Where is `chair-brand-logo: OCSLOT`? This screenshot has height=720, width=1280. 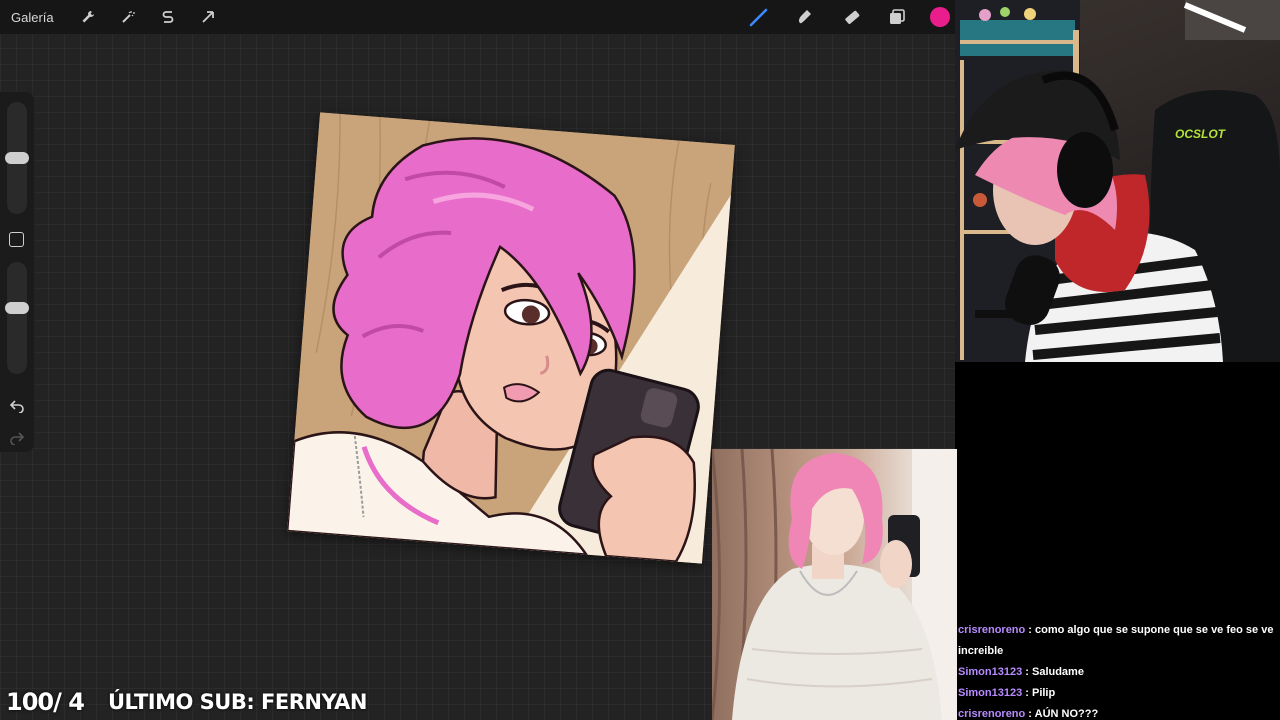 chair-brand-logo: OCSLOT is located at coordinates (1201, 134).